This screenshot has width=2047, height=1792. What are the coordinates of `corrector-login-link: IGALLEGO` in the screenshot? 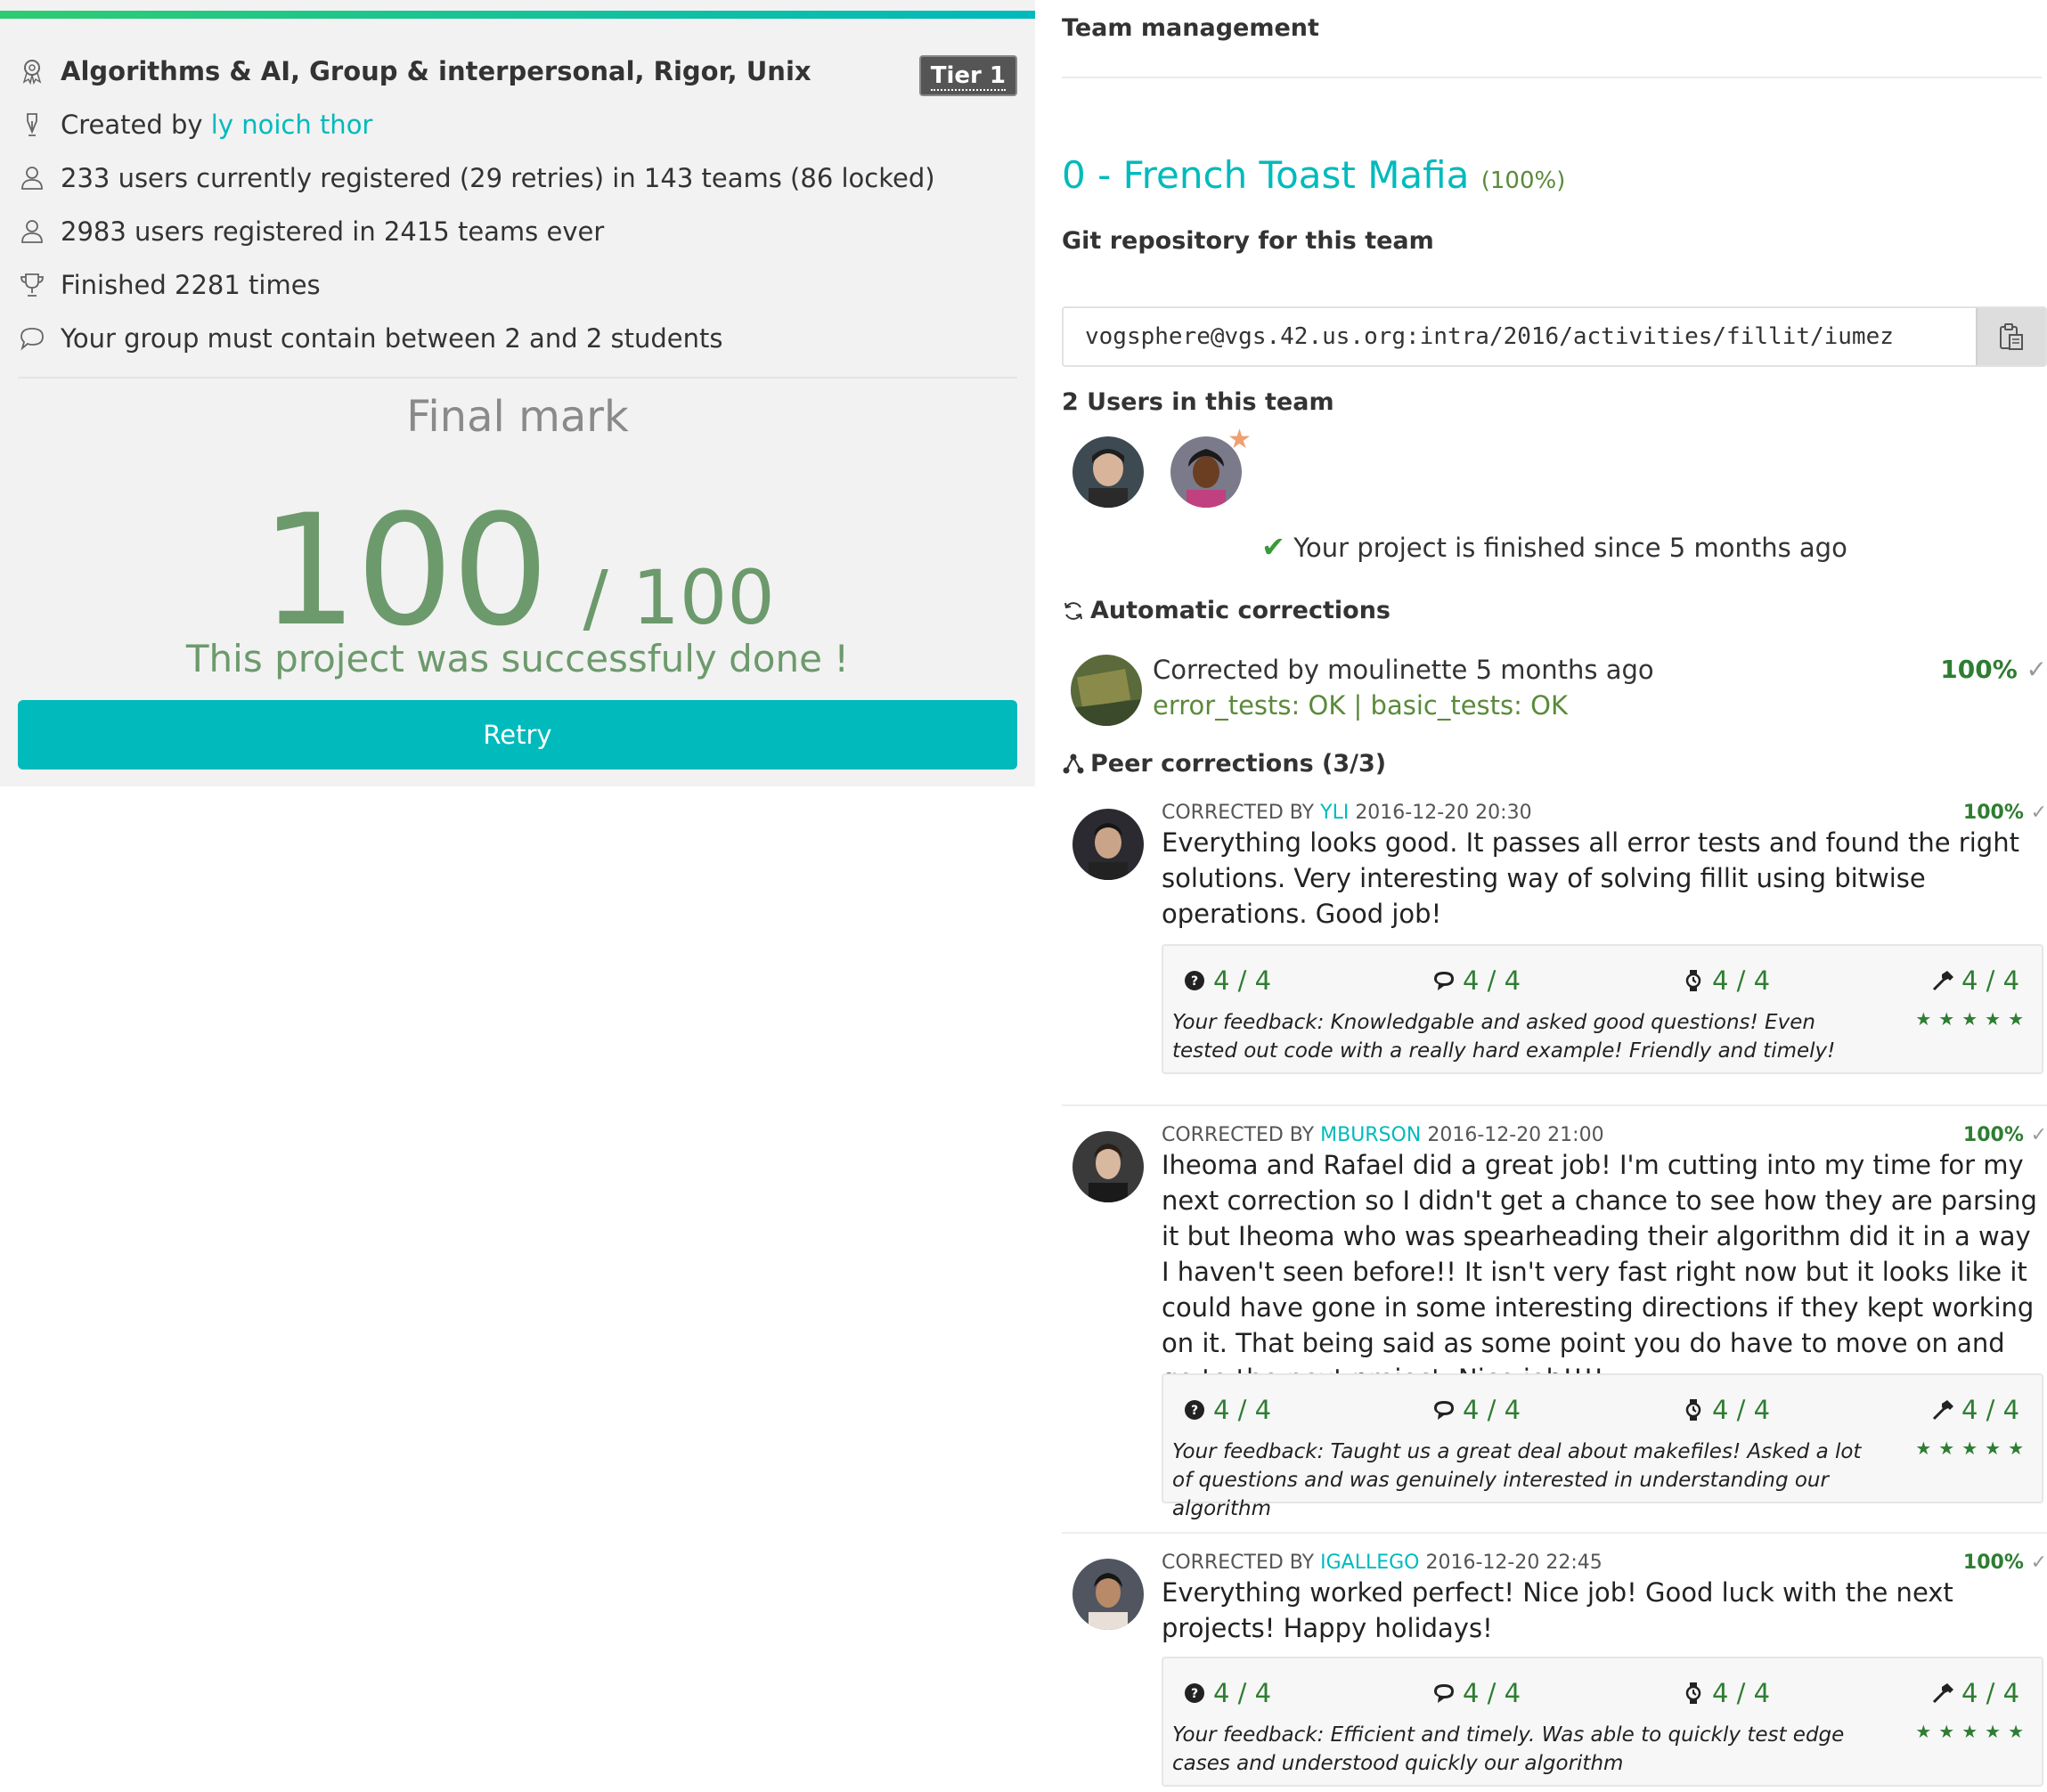 It's located at (1369, 1563).